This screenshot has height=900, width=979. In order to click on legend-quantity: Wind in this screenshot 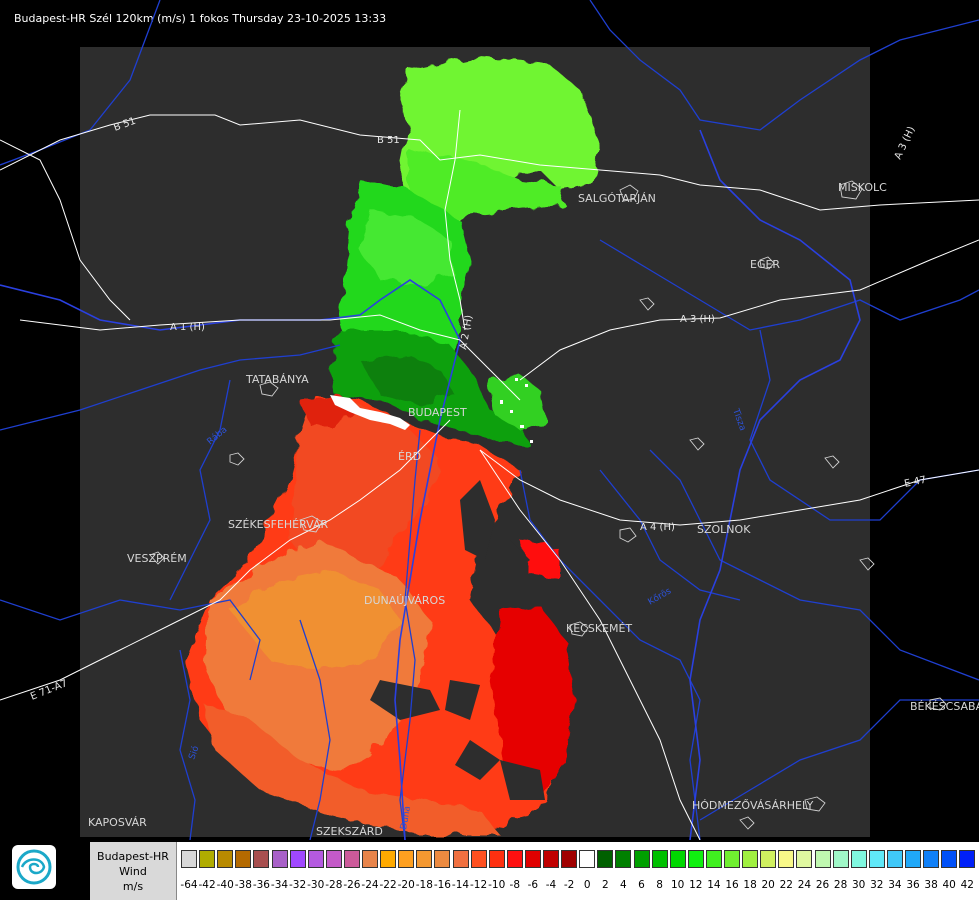, I will do `click(133, 871)`.